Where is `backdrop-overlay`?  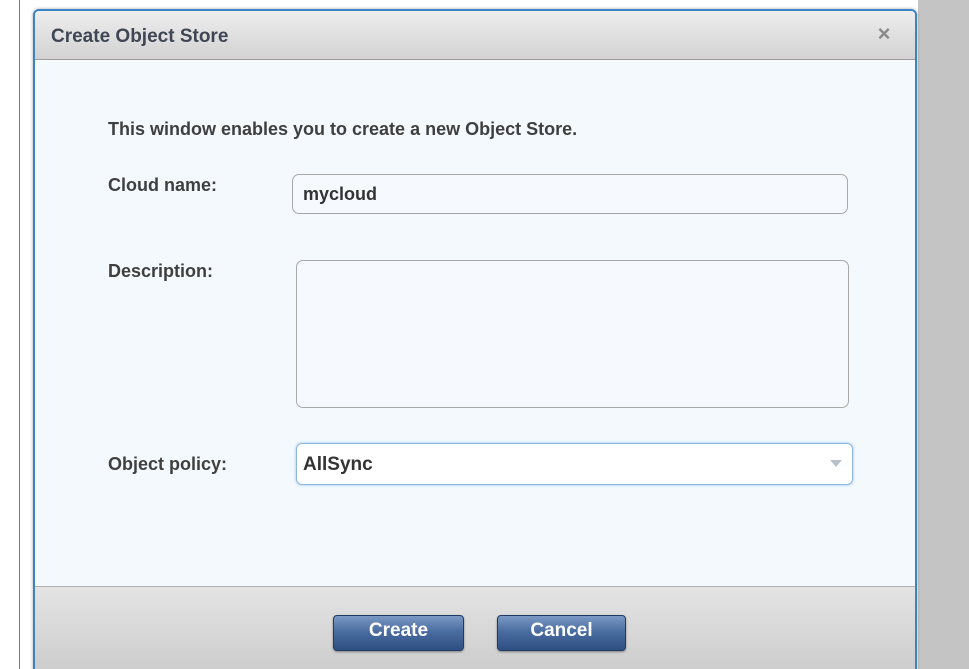 backdrop-overlay is located at coordinates (943, 334).